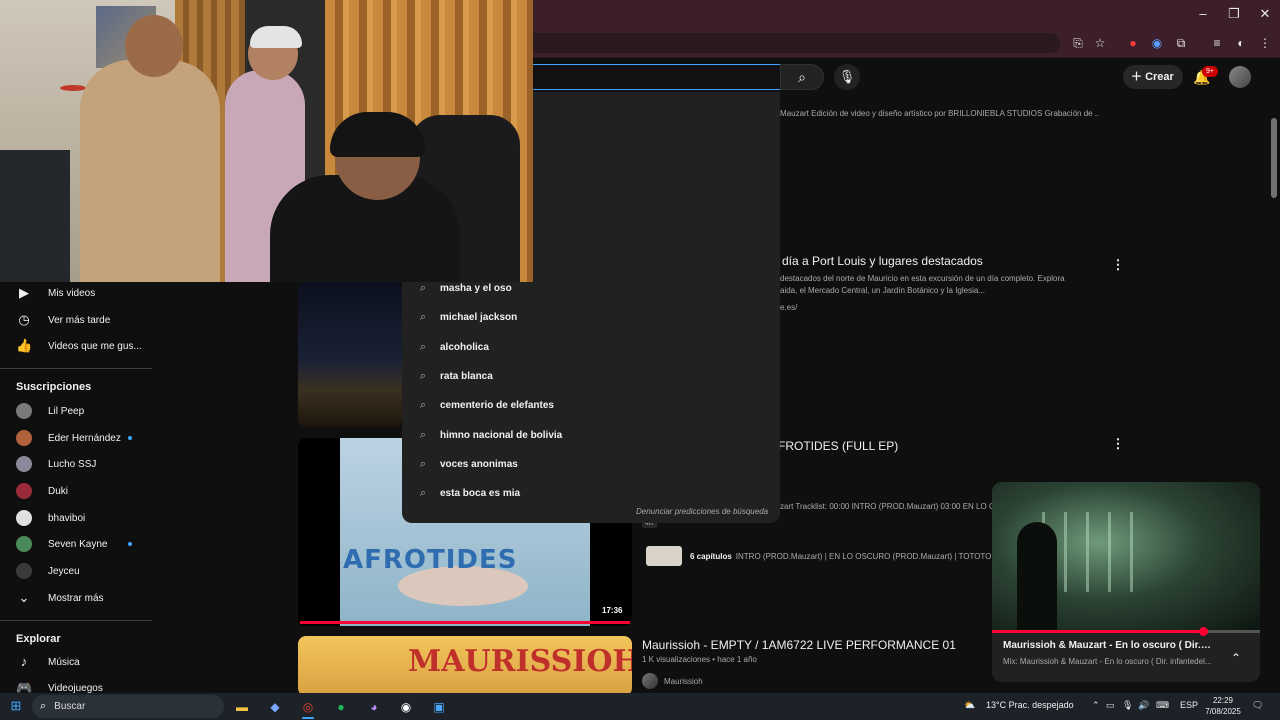 This screenshot has width=1280, height=720. I want to click on video-title: FROTIDES (FULL EP), so click(838, 446).